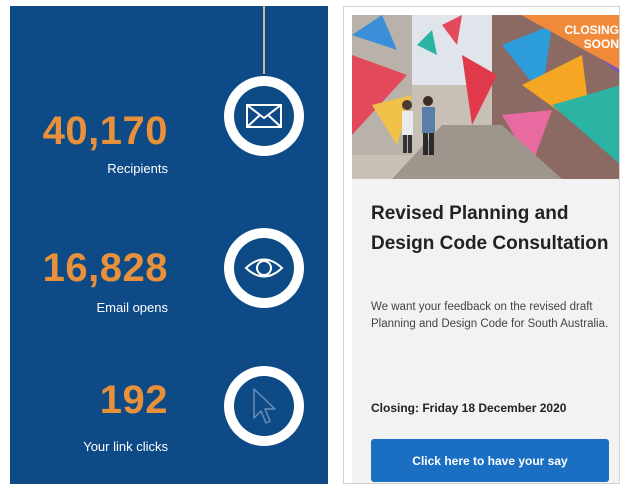 Image resolution: width=624 pixels, height=489 pixels. Describe the element at coordinates (125, 446) in the screenshot. I see `stat-label-link-clicks: Your link clicks` at that location.